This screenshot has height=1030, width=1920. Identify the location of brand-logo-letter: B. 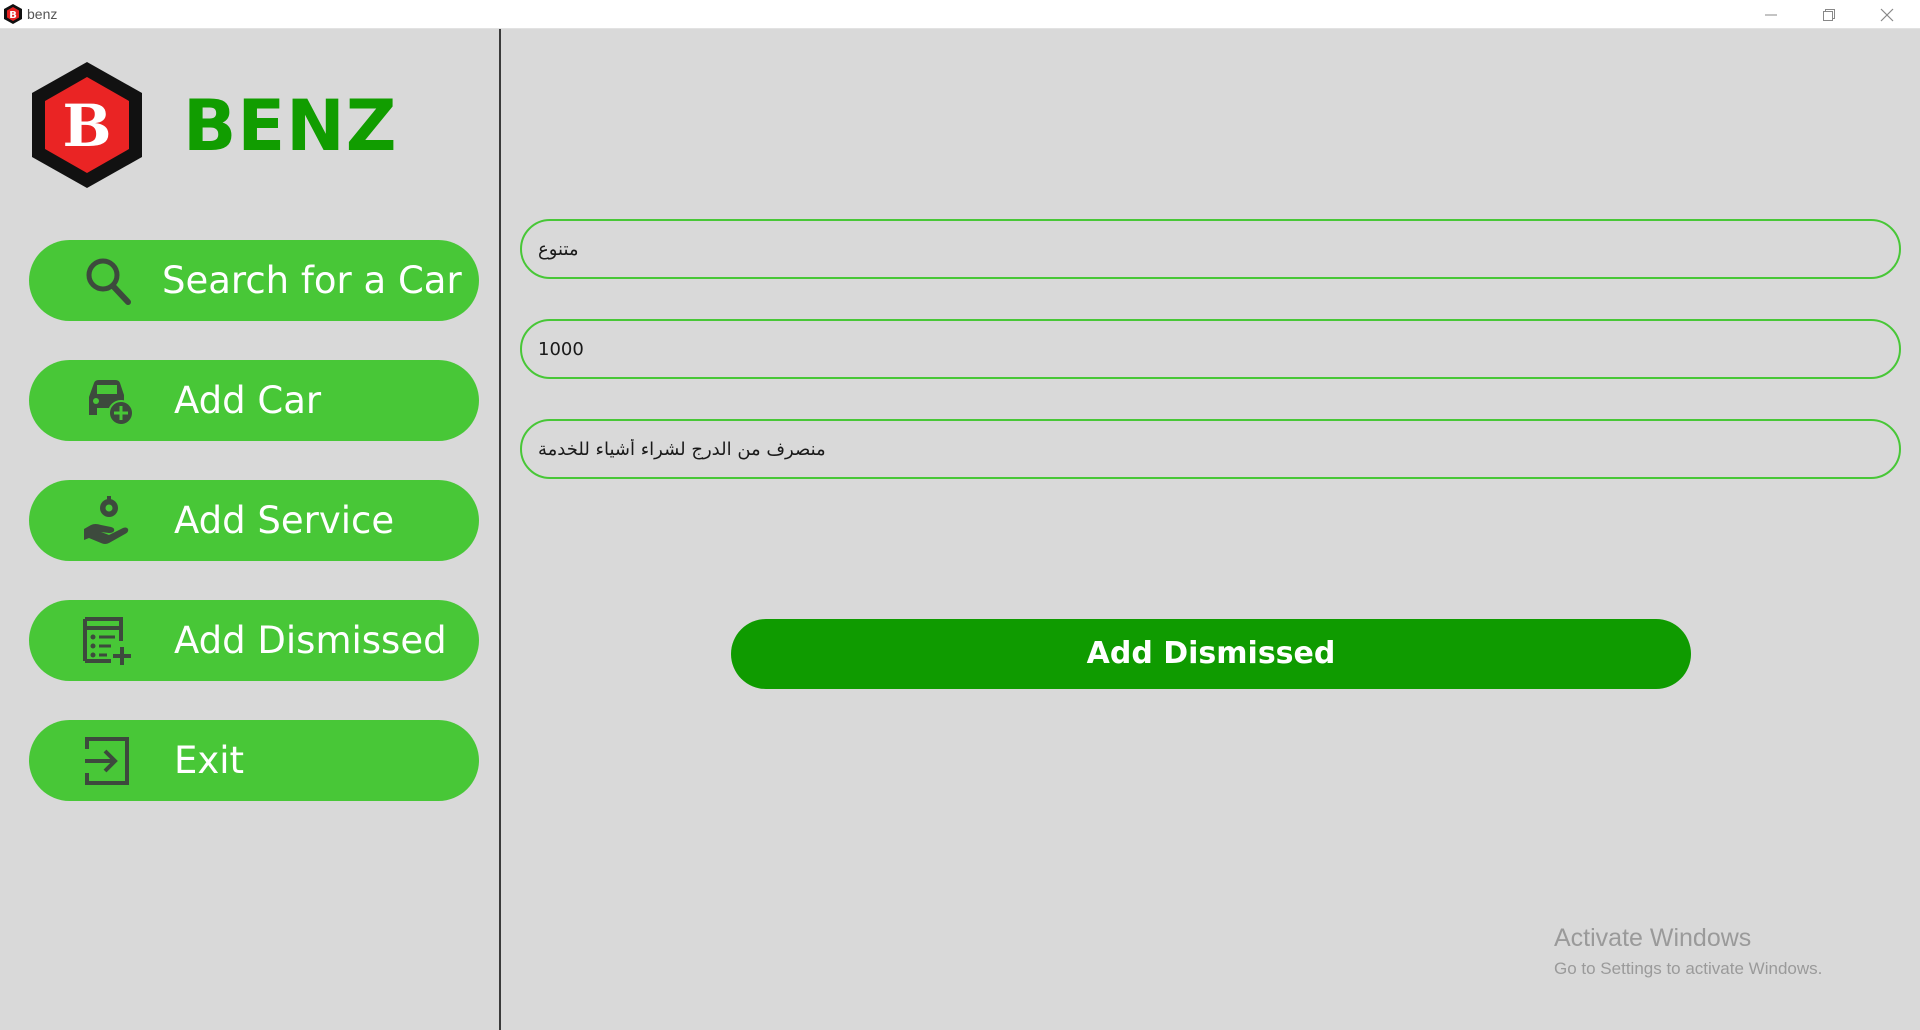
(86, 126).